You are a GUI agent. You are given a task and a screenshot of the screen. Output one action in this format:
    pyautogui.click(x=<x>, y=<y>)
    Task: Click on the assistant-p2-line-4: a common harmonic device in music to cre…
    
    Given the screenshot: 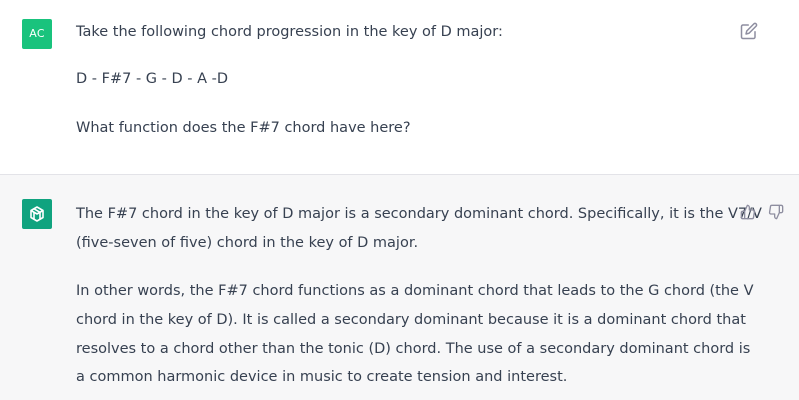 What is the action you would take?
    pyautogui.click(x=322, y=377)
    